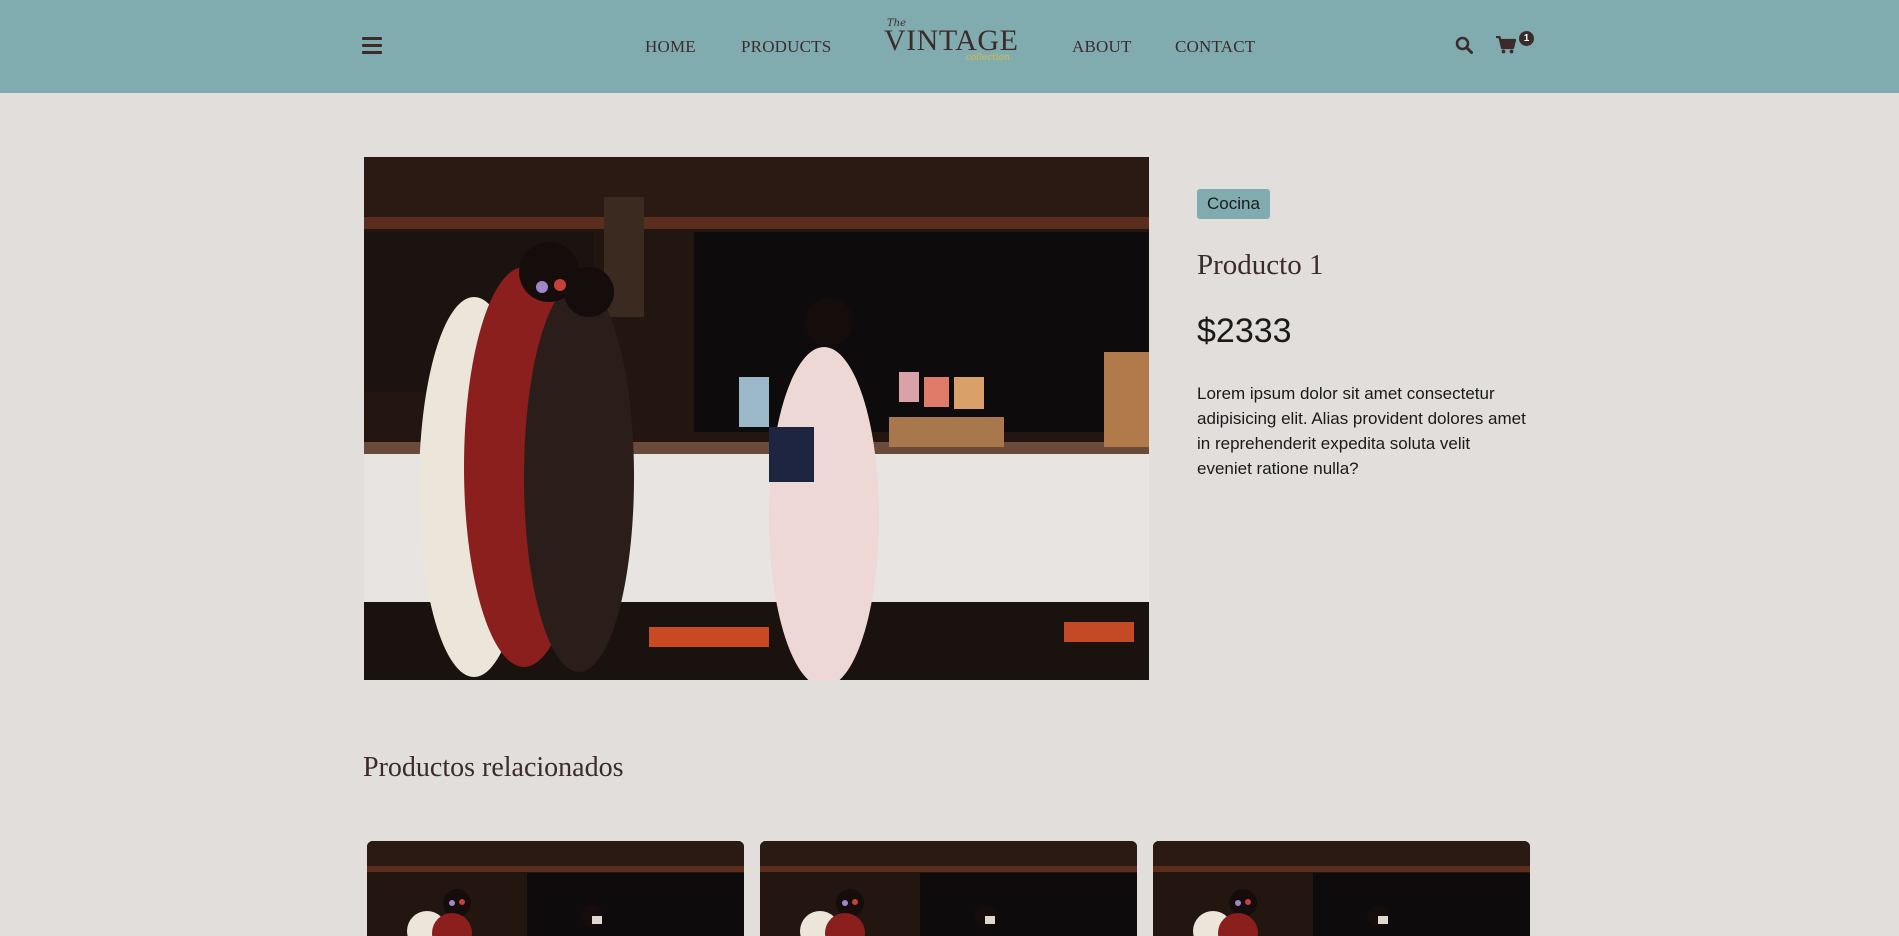 The image size is (1899, 936). What do you see at coordinates (786, 47) in the screenshot?
I see `nav-products: PRODUCTS` at bounding box center [786, 47].